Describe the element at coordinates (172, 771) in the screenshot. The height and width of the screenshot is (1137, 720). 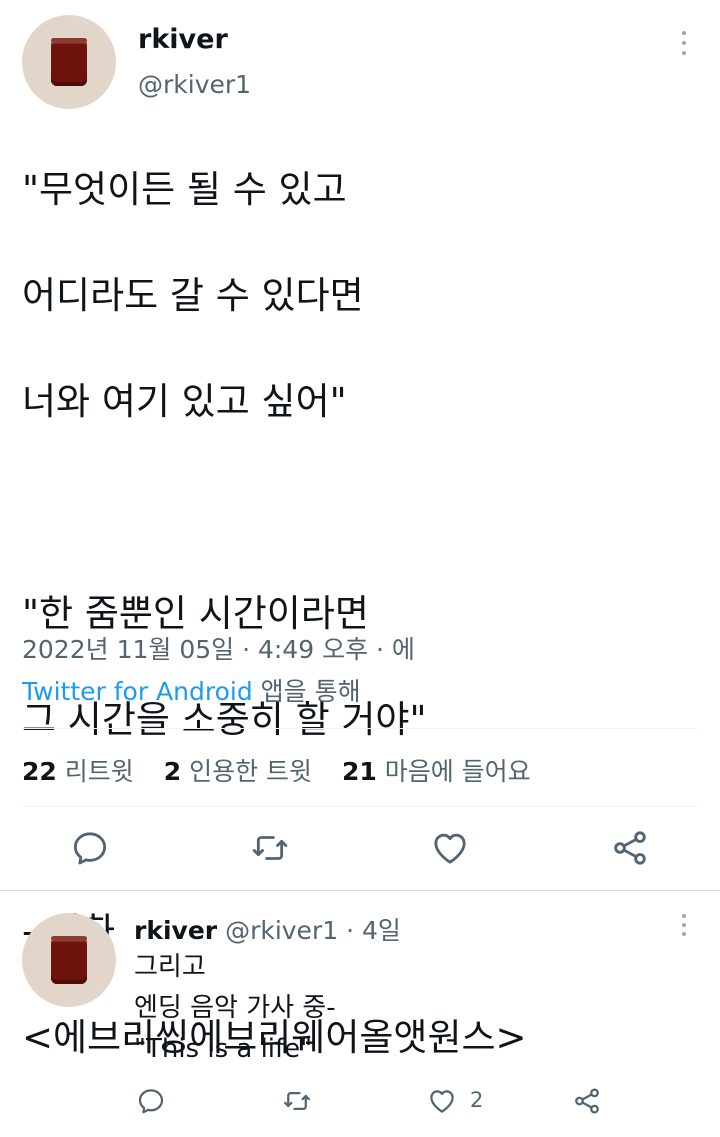
I see `quote-count: 2` at that location.